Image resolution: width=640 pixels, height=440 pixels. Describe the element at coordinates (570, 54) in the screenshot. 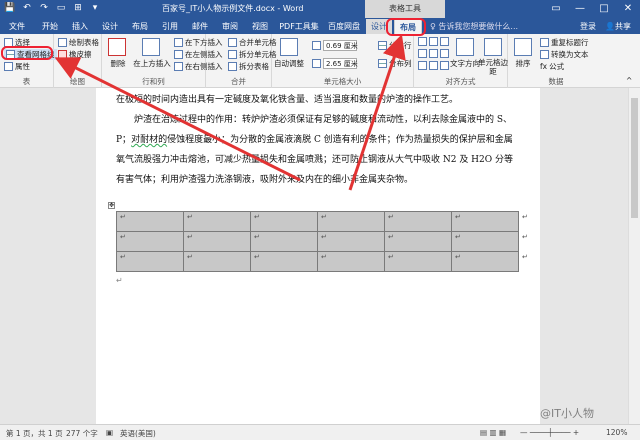

I see `convert-text-label: 转换为文本` at that location.